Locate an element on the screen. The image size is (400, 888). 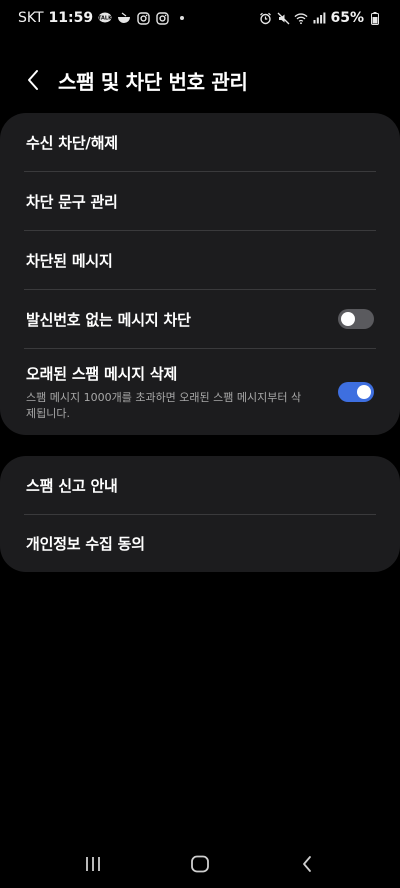
talk-icon: TALK is located at coordinates (105, 18).